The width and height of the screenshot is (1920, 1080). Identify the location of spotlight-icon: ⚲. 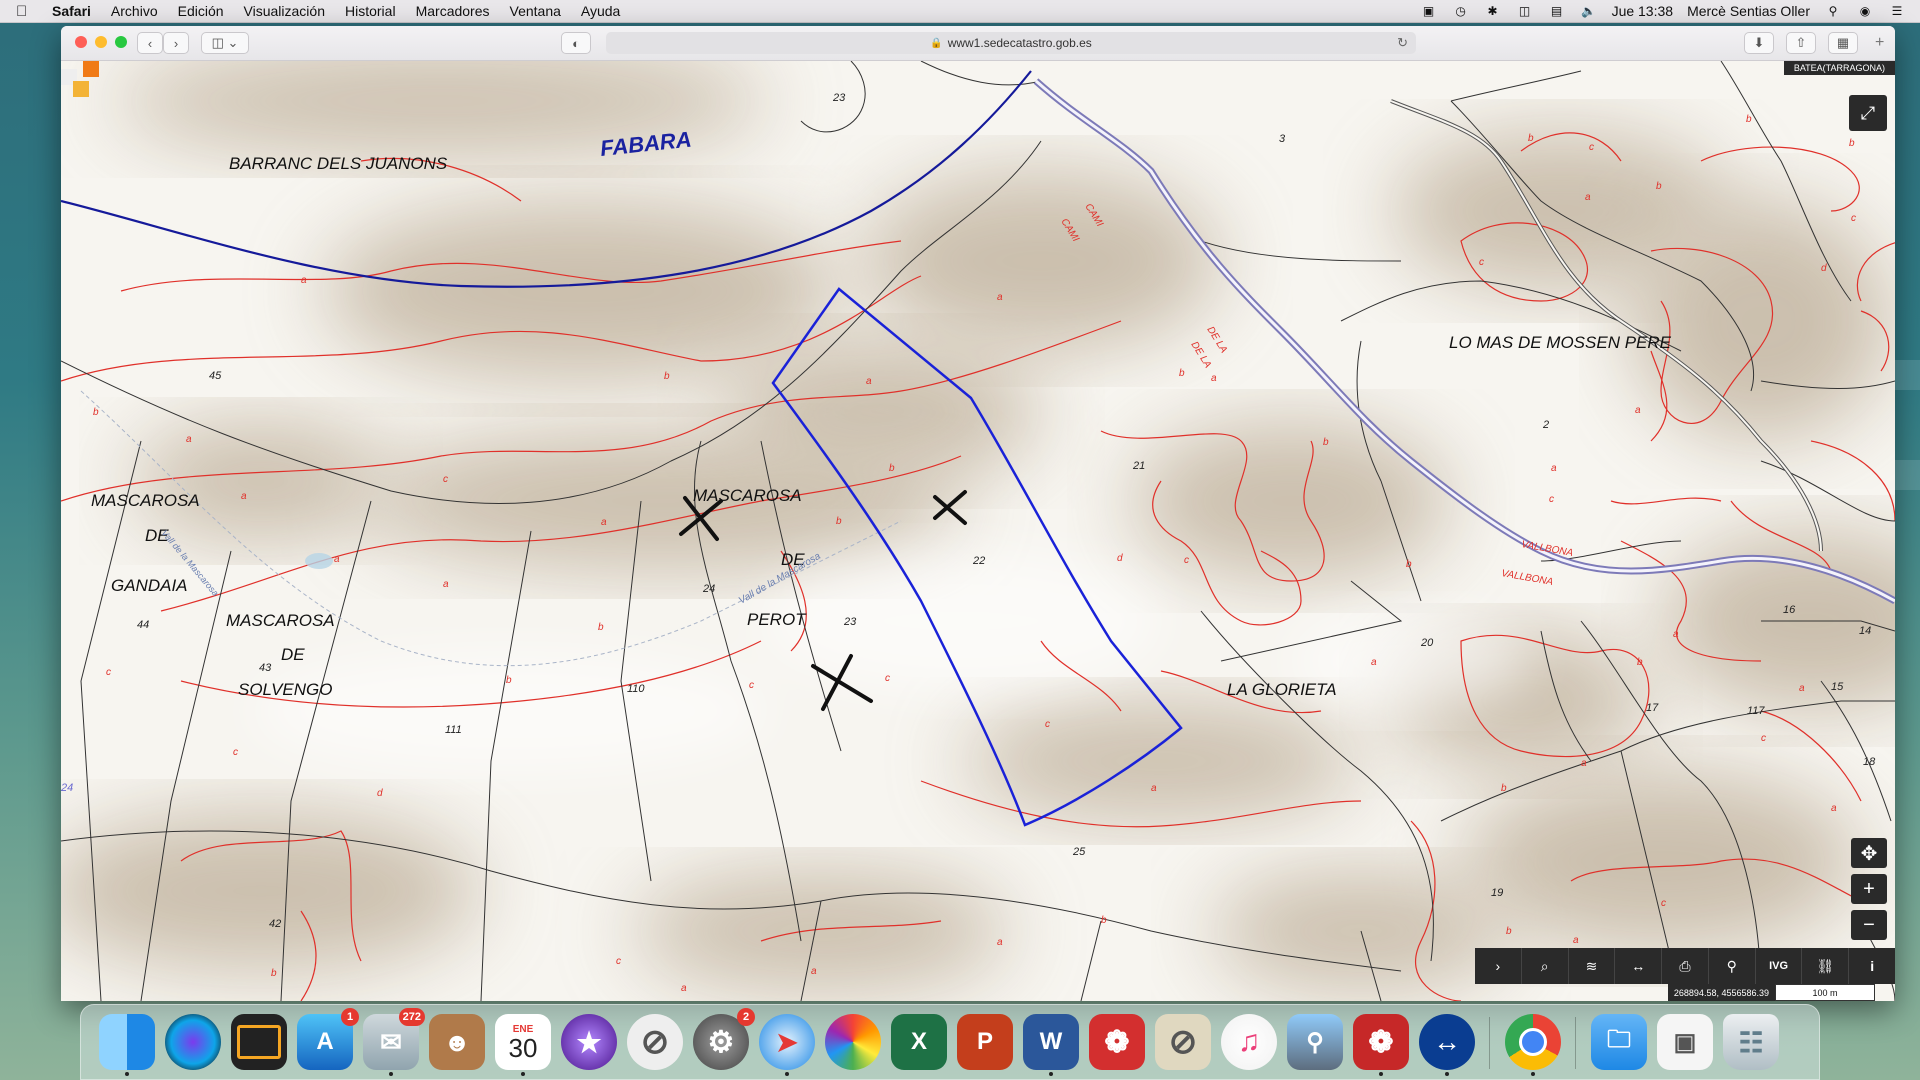
(1833, 11).